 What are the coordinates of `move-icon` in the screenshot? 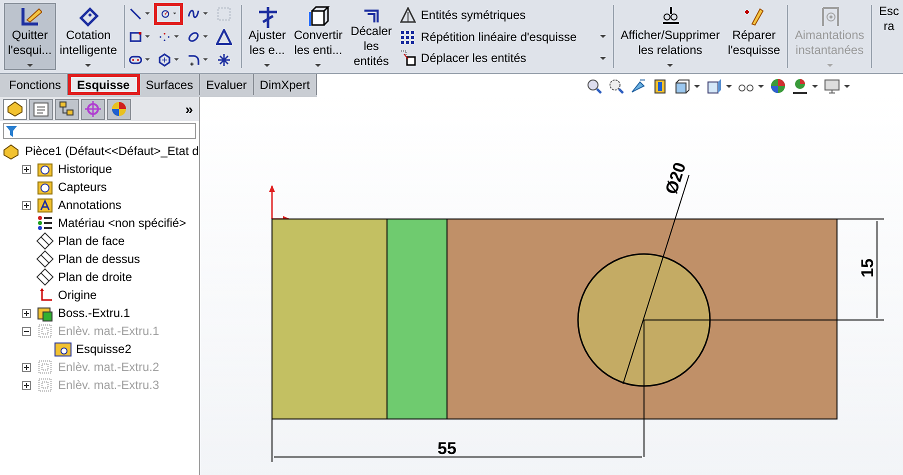 It's located at (408, 58).